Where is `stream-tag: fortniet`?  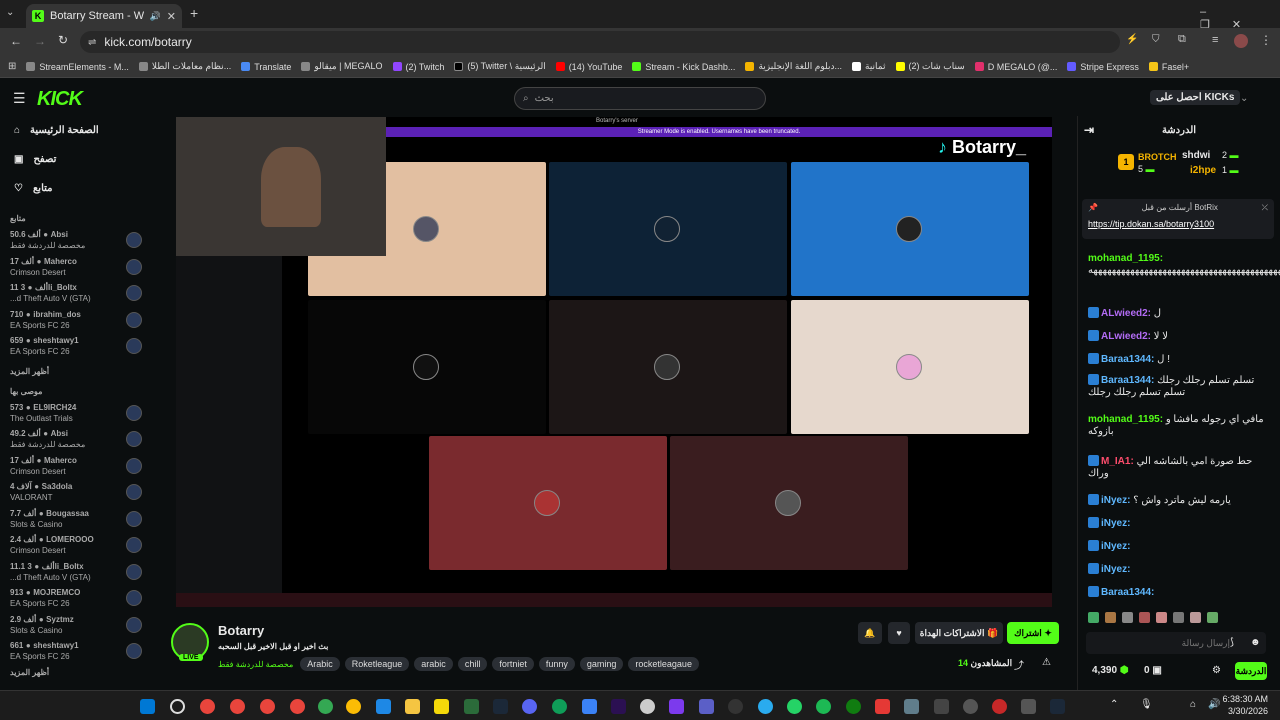 stream-tag: fortniet is located at coordinates (513, 664).